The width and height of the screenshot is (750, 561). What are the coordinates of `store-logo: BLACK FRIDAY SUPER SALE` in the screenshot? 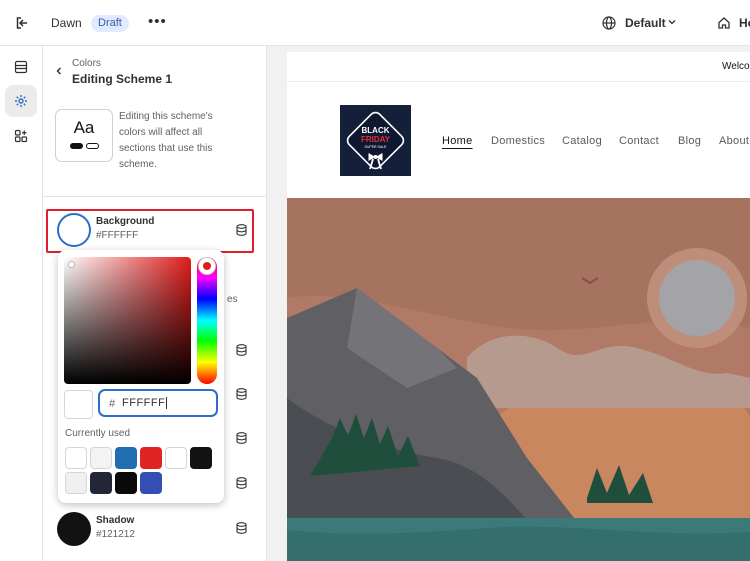 It's located at (375, 140).